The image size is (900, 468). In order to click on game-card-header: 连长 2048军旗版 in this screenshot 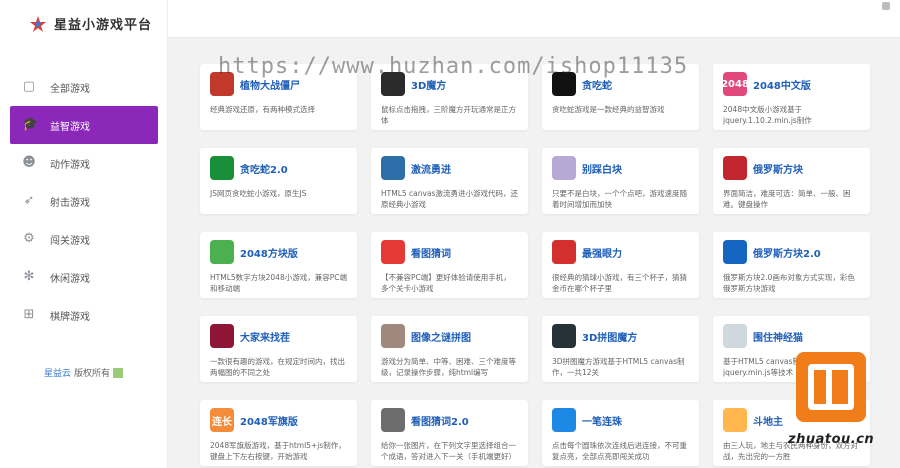, I will do `click(278, 420)`.